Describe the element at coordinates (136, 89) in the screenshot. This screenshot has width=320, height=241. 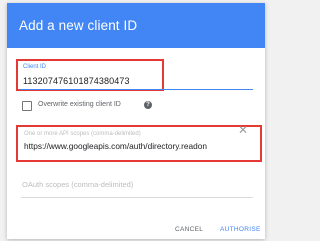
I see `client-id-underline` at that location.